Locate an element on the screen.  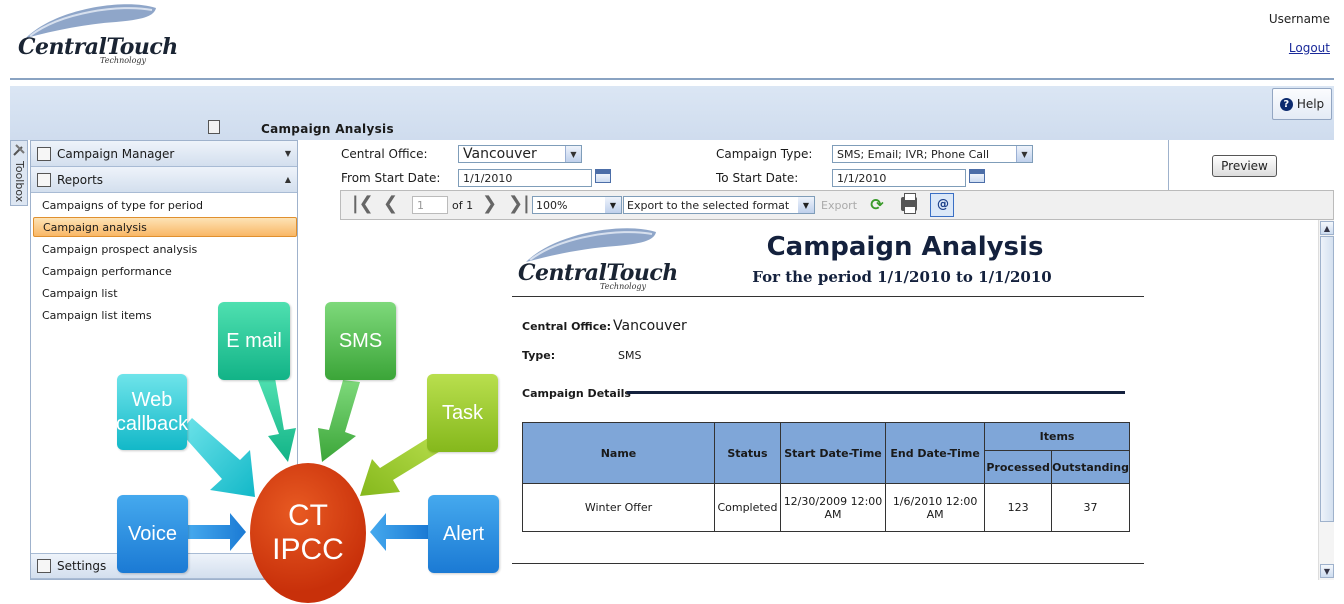
alert-arrow is located at coordinates (399, 532).